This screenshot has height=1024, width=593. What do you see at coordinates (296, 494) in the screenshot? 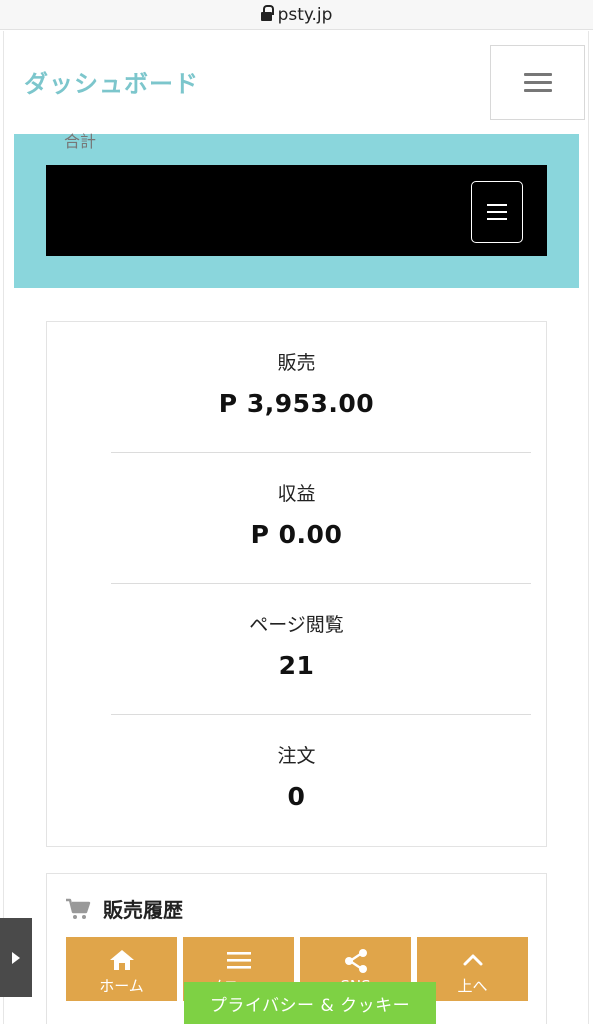
I see `stat-label: 収益` at bounding box center [296, 494].